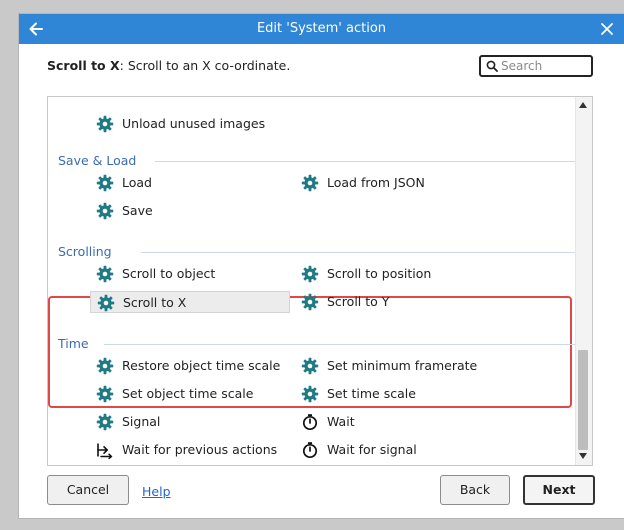  What do you see at coordinates (371, 393) in the screenshot?
I see `action-item-label: Set time scale` at bounding box center [371, 393].